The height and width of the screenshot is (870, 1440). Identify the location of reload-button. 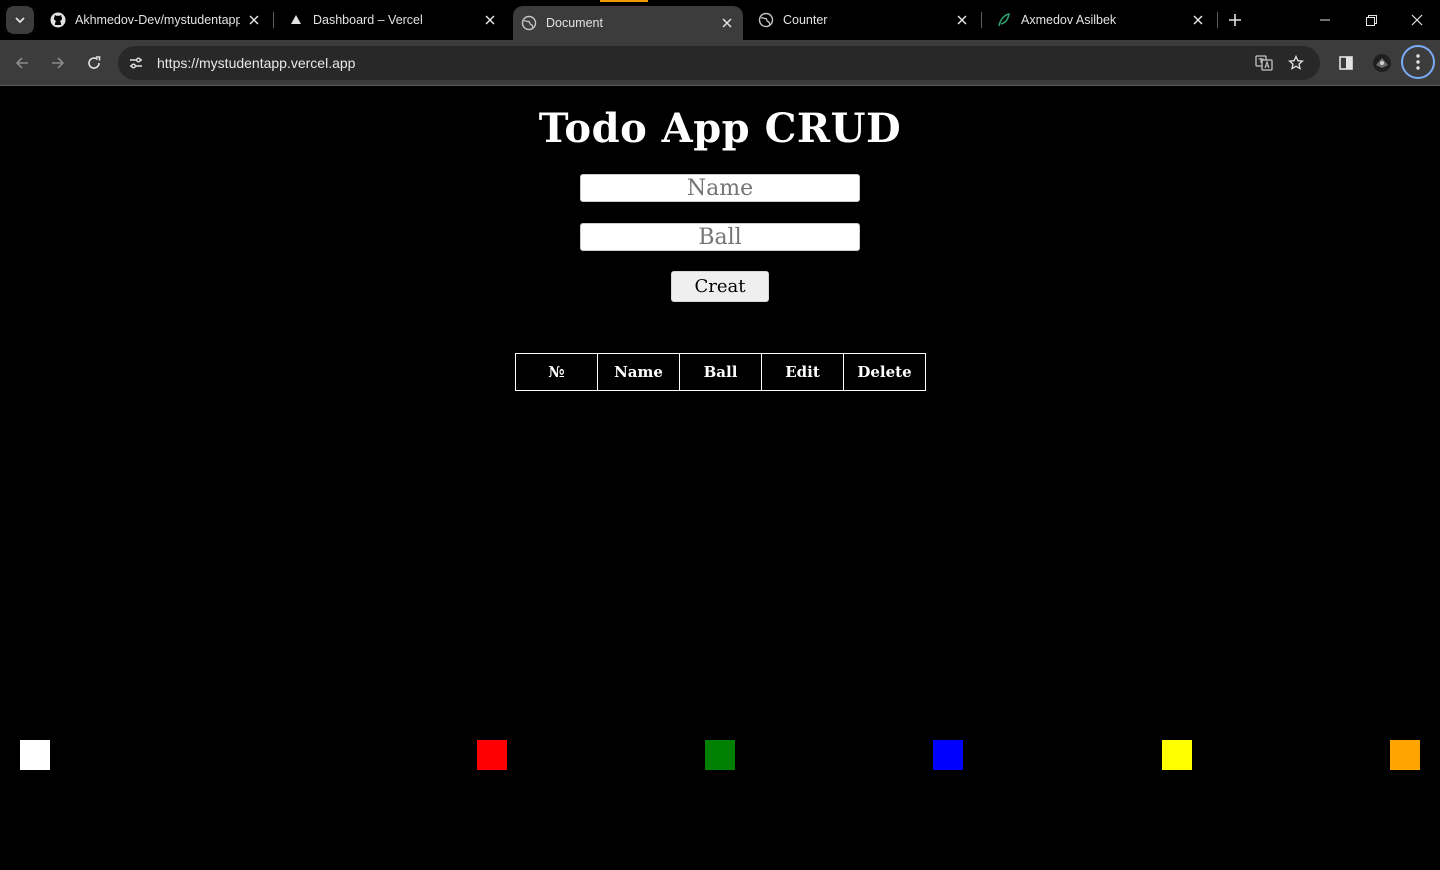
(94, 63).